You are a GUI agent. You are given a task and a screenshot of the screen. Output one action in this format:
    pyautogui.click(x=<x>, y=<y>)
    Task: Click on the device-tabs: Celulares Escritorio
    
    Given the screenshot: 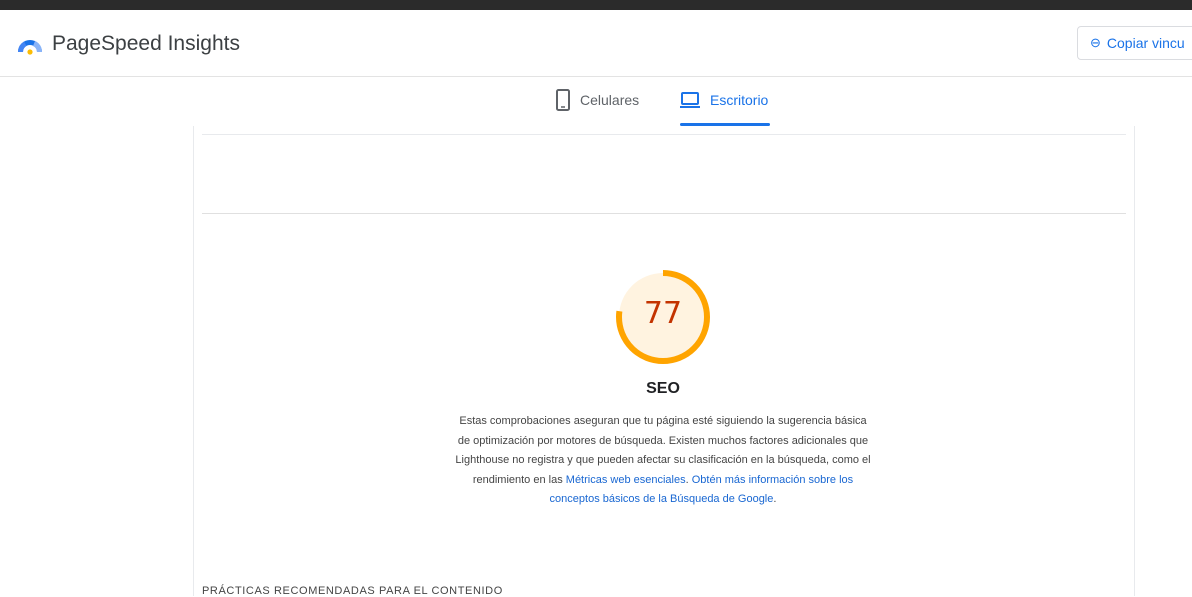 What is the action you would take?
    pyautogui.click(x=596, y=101)
    